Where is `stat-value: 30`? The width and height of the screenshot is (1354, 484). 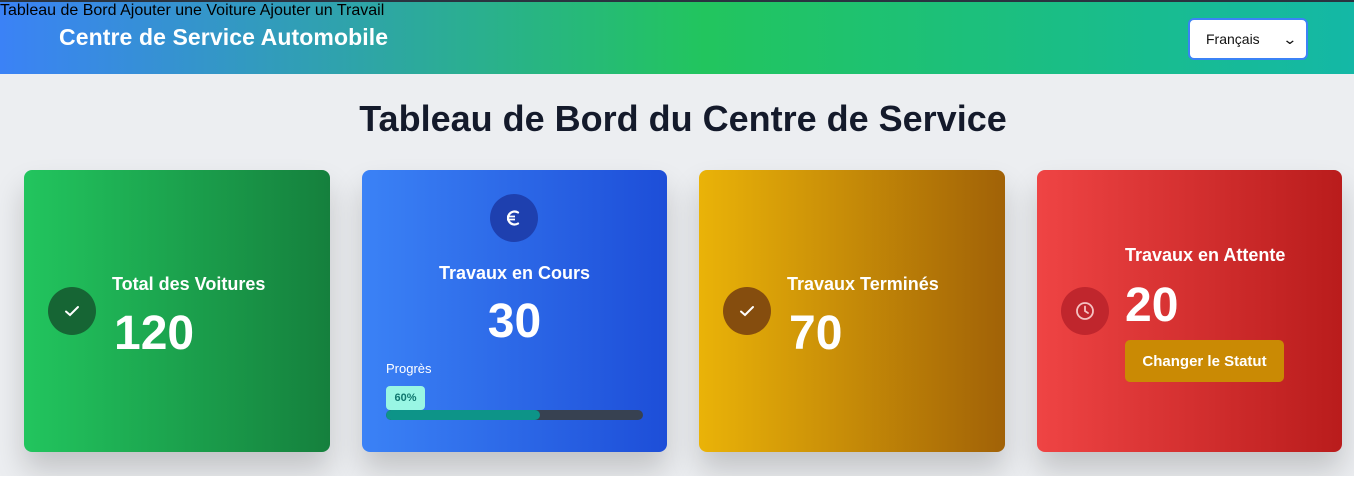 stat-value: 30 is located at coordinates (514, 321).